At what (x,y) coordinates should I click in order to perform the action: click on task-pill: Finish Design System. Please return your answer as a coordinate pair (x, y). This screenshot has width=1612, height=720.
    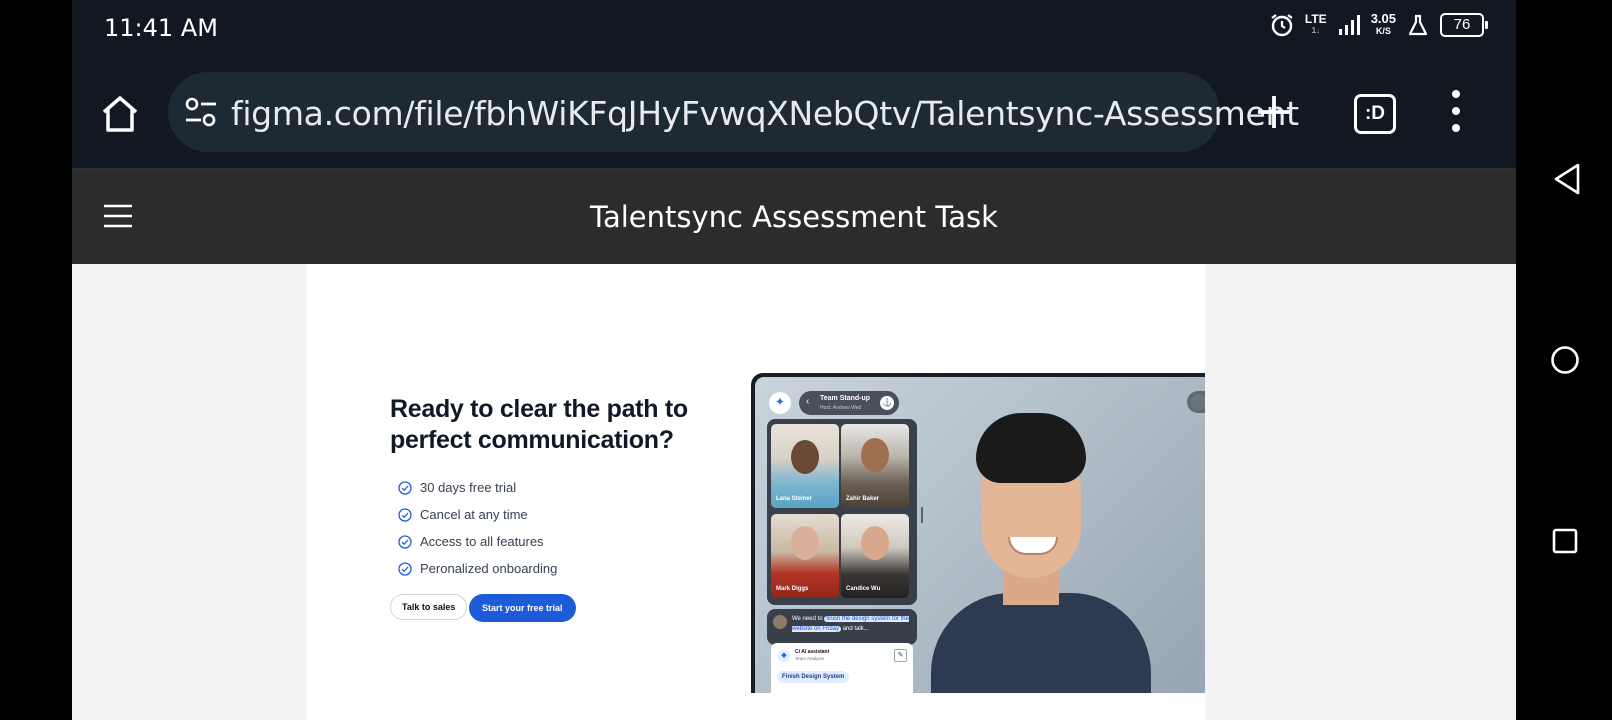
    Looking at the image, I should click on (813, 677).